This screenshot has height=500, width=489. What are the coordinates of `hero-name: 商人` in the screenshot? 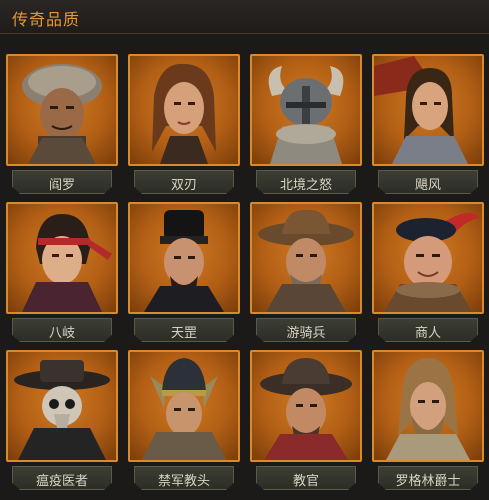 It's located at (427, 333).